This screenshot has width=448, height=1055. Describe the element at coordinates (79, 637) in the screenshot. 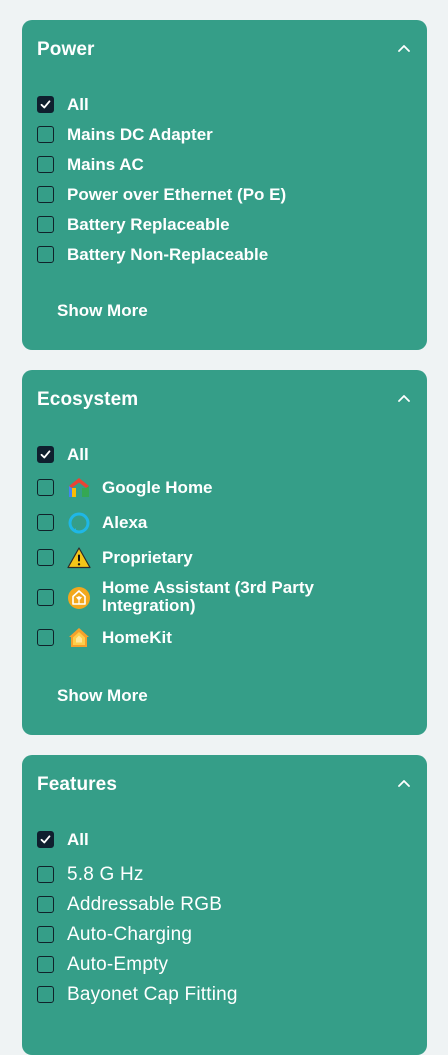

I see `homekit-icon` at that location.